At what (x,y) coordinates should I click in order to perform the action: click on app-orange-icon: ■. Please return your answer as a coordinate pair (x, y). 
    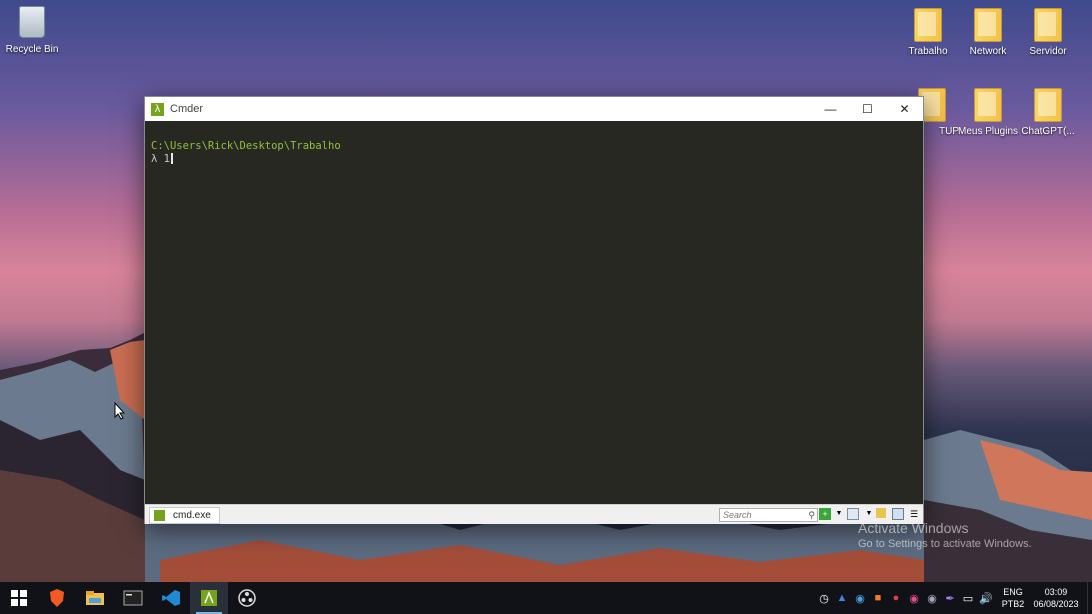
    Looking at the image, I should click on (878, 598).